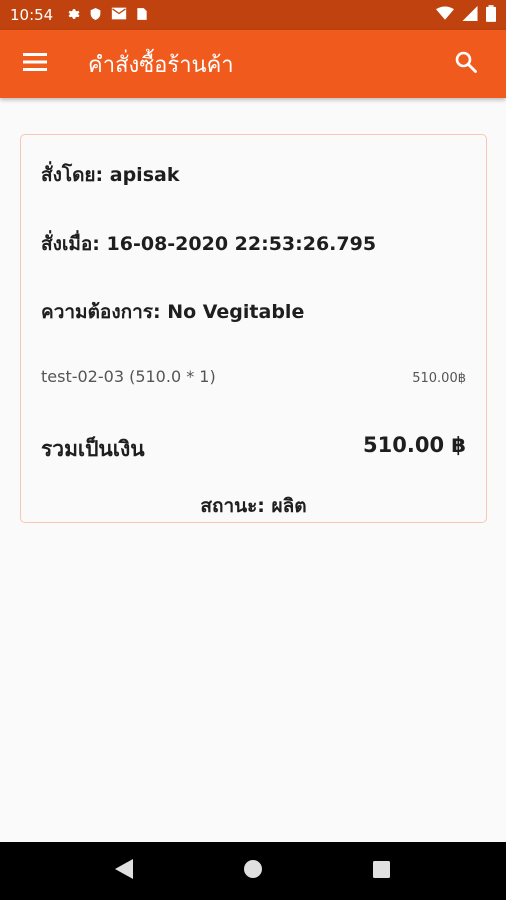 This screenshot has height=900, width=506. I want to click on nav-recents-button, so click(382, 871).